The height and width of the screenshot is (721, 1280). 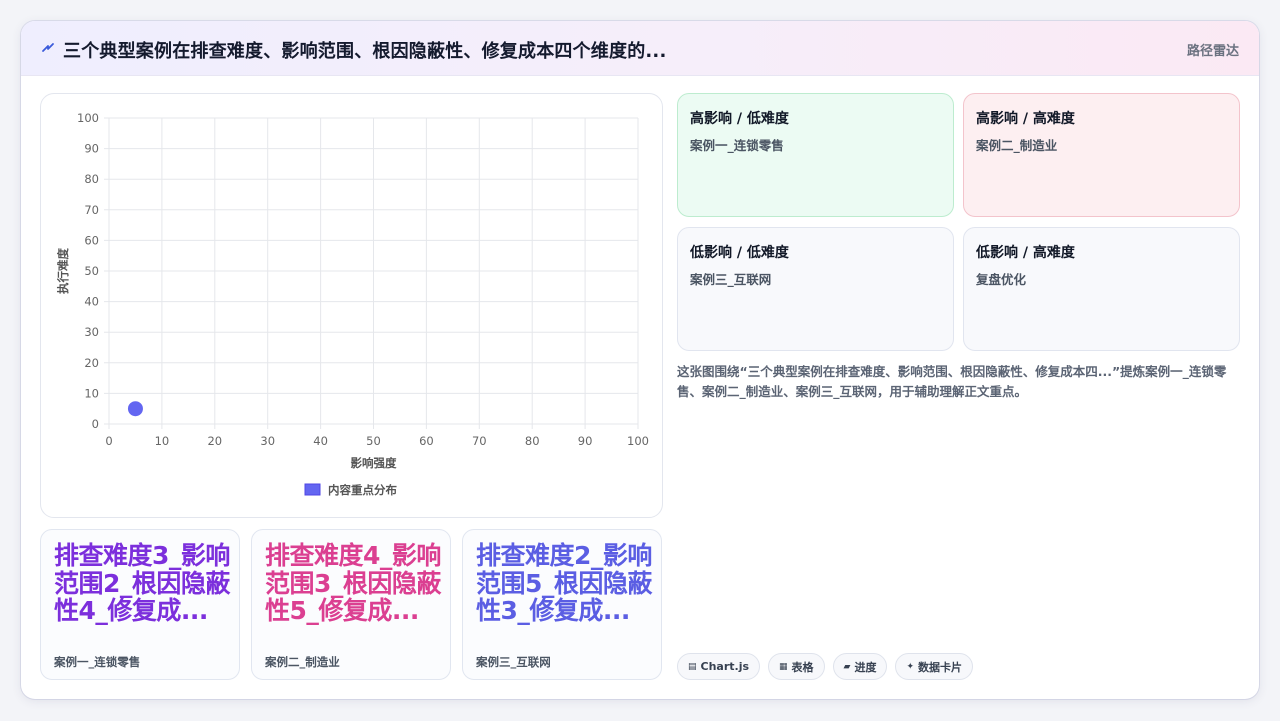 I want to click on stat-card-case-1: 排查难度3_影响范围2_根因隐蔽性4_修复成... 案例一_连锁零售, so click(x=140, y=604).